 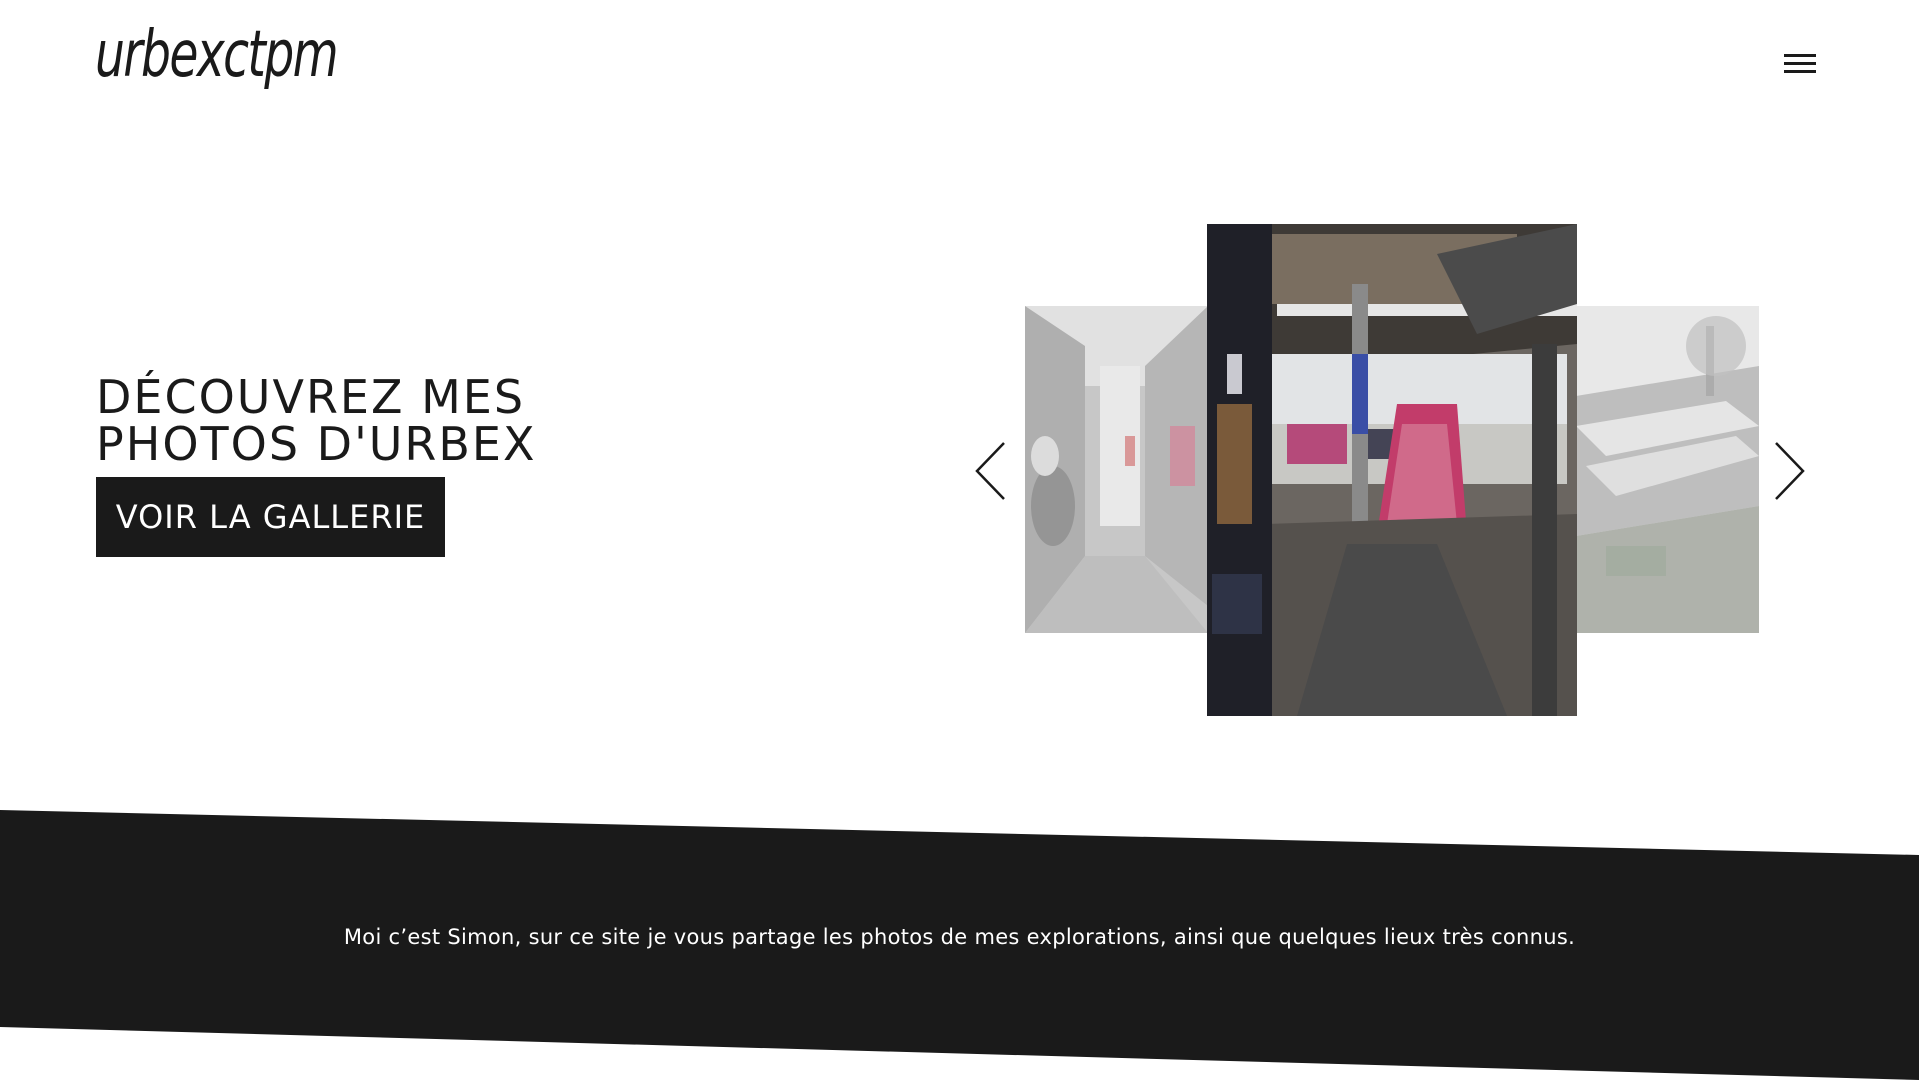 I want to click on view-gallery-button: VOIR LA GALLERIE, so click(x=270, y=517).